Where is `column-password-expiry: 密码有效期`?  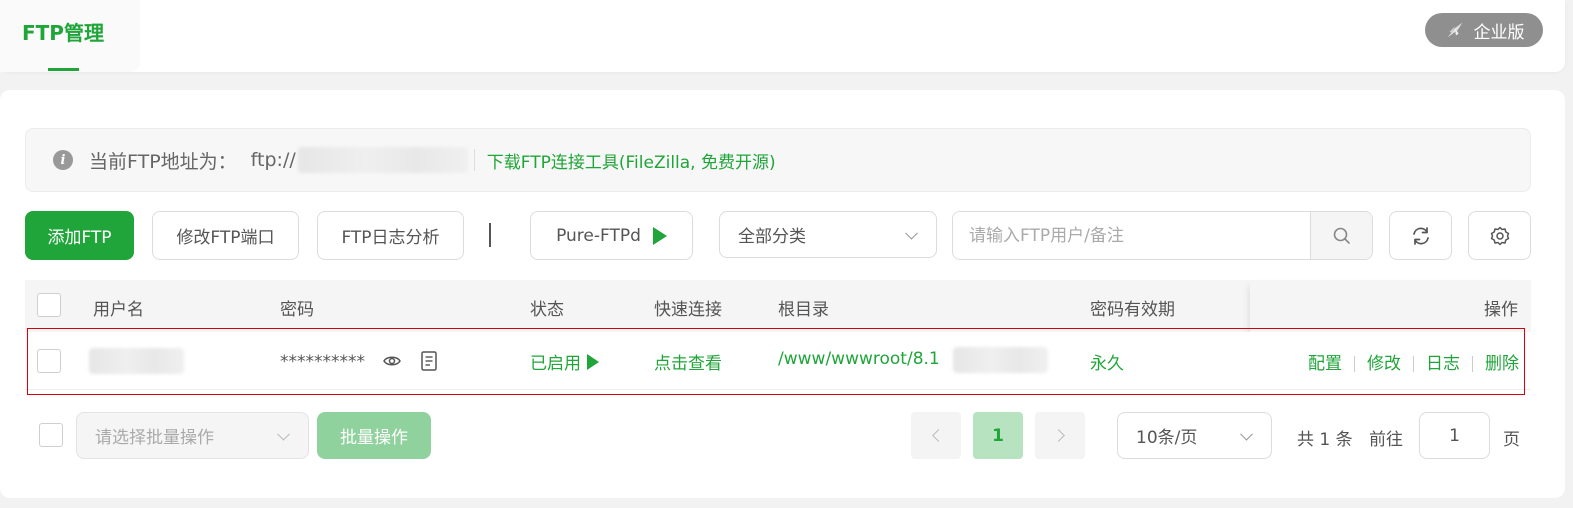 column-password-expiry: 密码有效期 is located at coordinates (1132, 310).